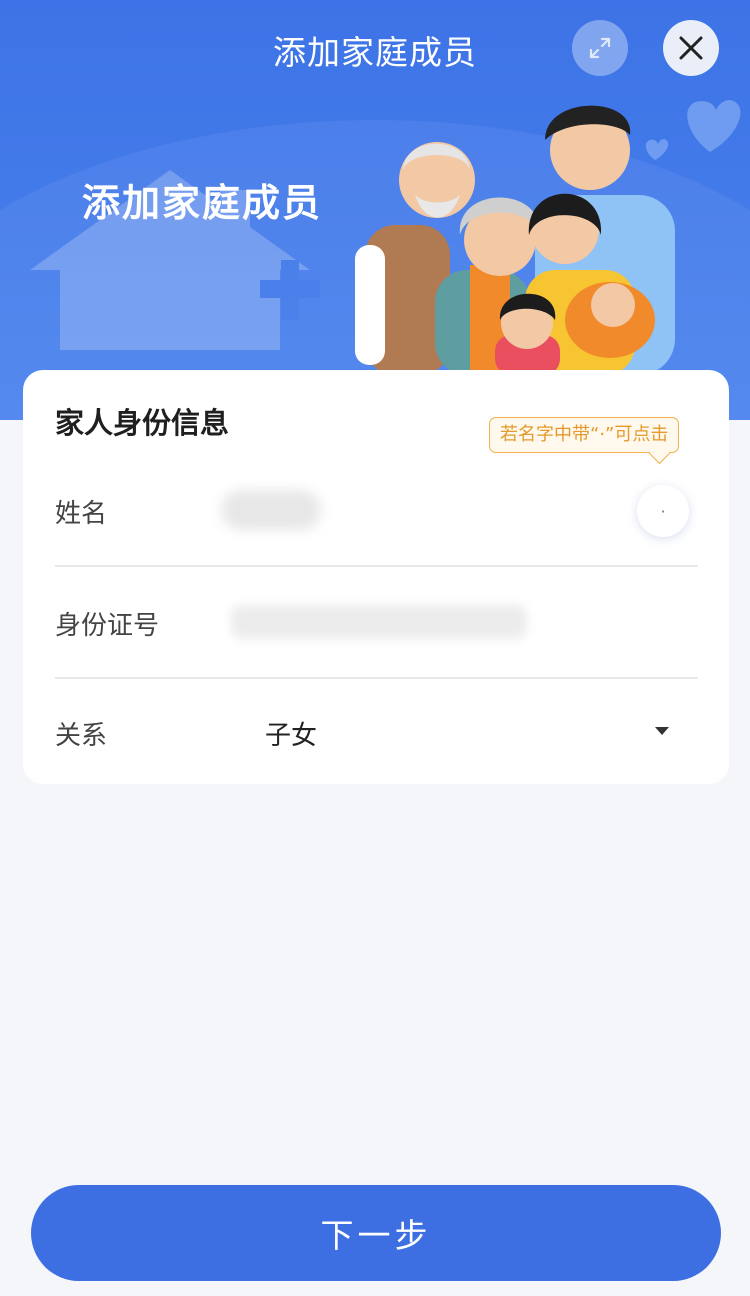 This screenshot has height=1296, width=750. I want to click on name-row: 姓名, so click(376, 510).